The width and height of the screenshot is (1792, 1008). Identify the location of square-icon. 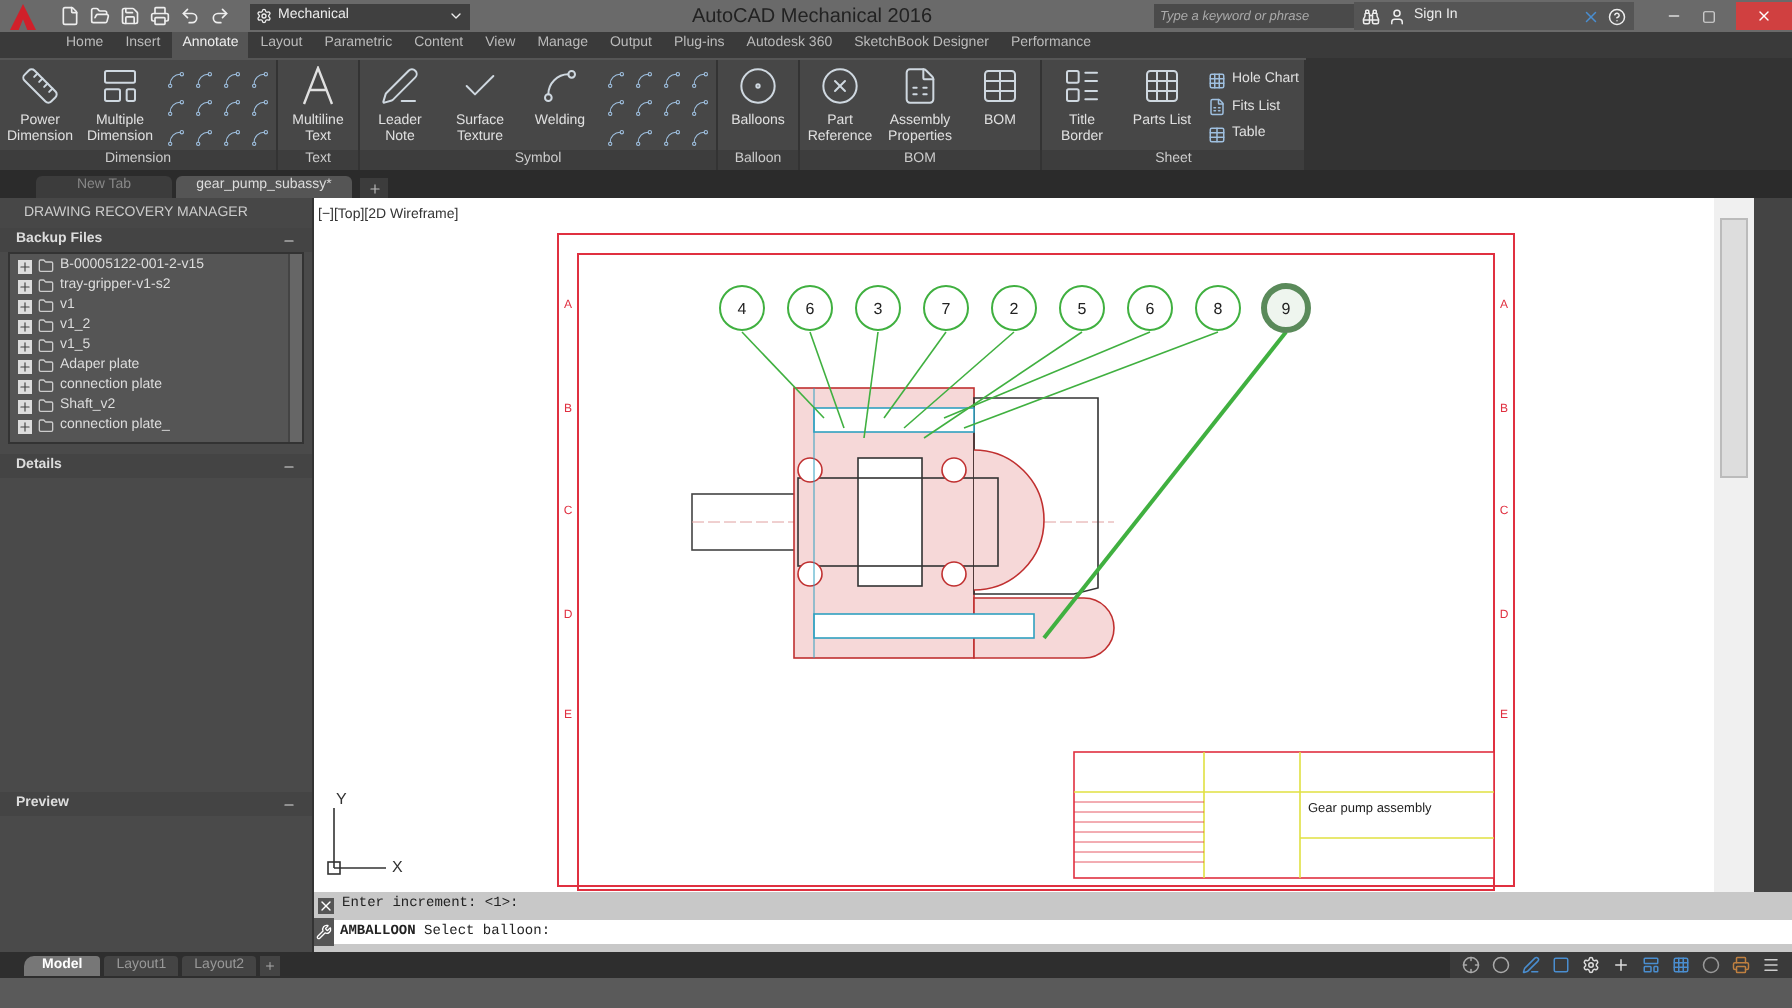
(1561, 965).